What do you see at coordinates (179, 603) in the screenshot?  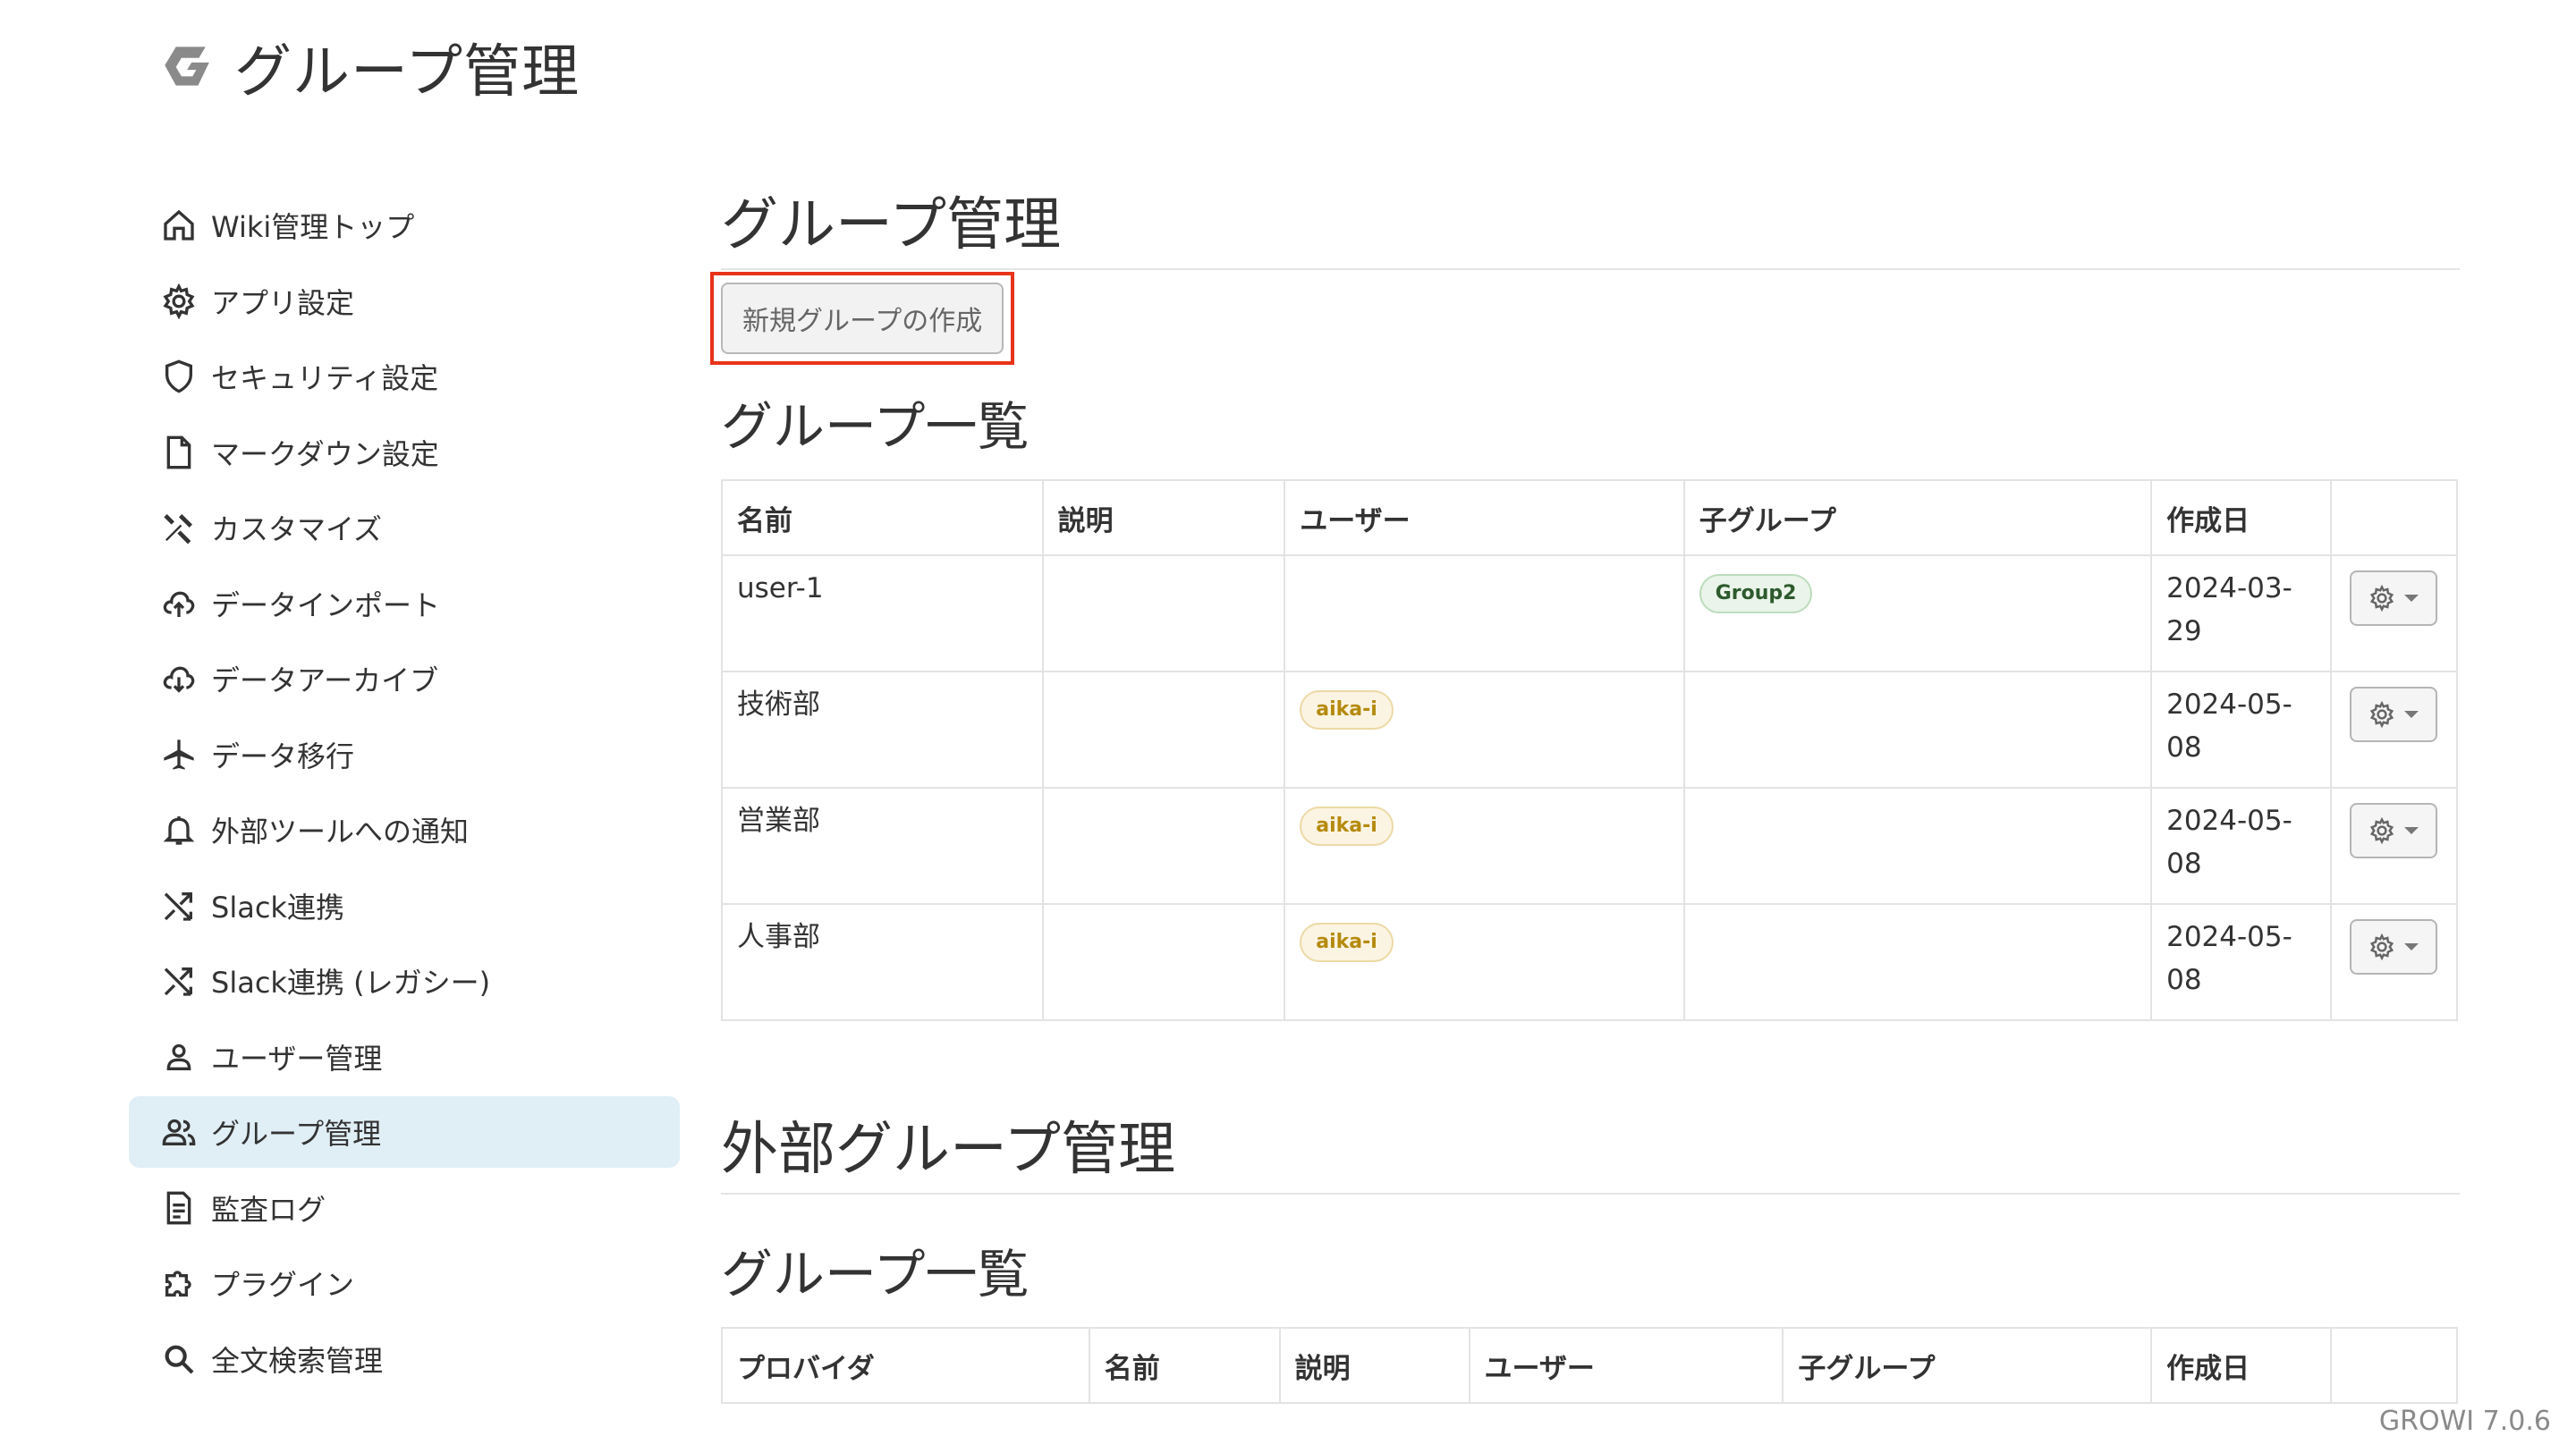 I see `cloud-upload-icon` at bounding box center [179, 603].